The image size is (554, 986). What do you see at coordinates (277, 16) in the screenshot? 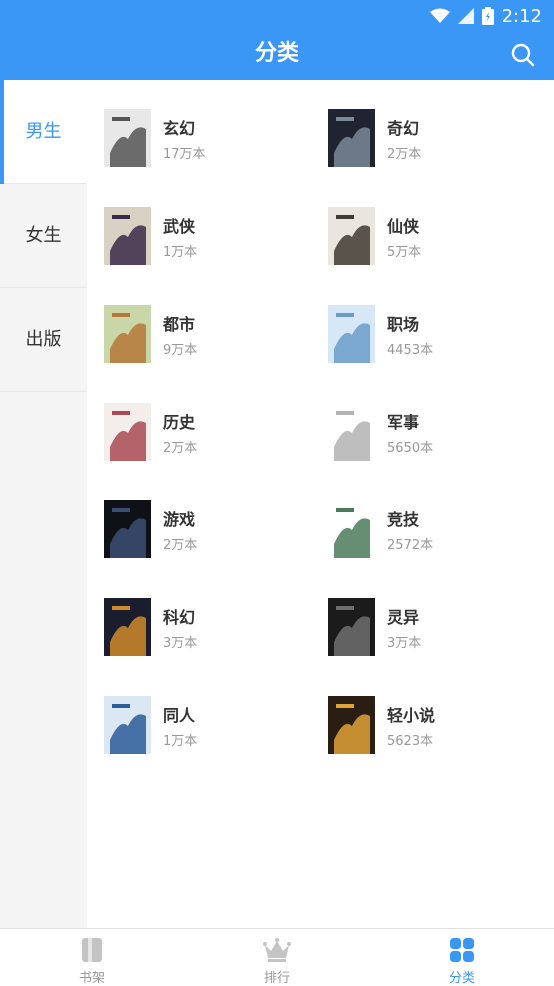
I see `status-bar: 2:12` at bounding box center [277, 16].